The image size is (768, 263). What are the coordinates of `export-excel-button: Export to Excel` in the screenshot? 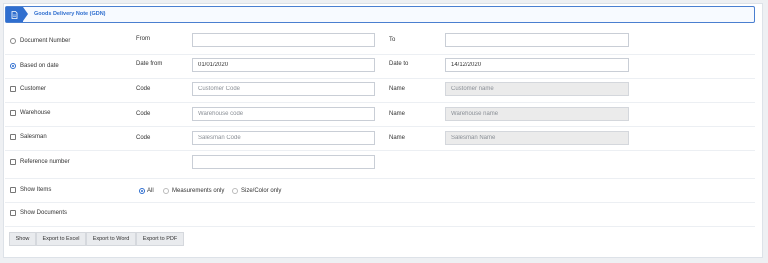 It's located at (61, 239).